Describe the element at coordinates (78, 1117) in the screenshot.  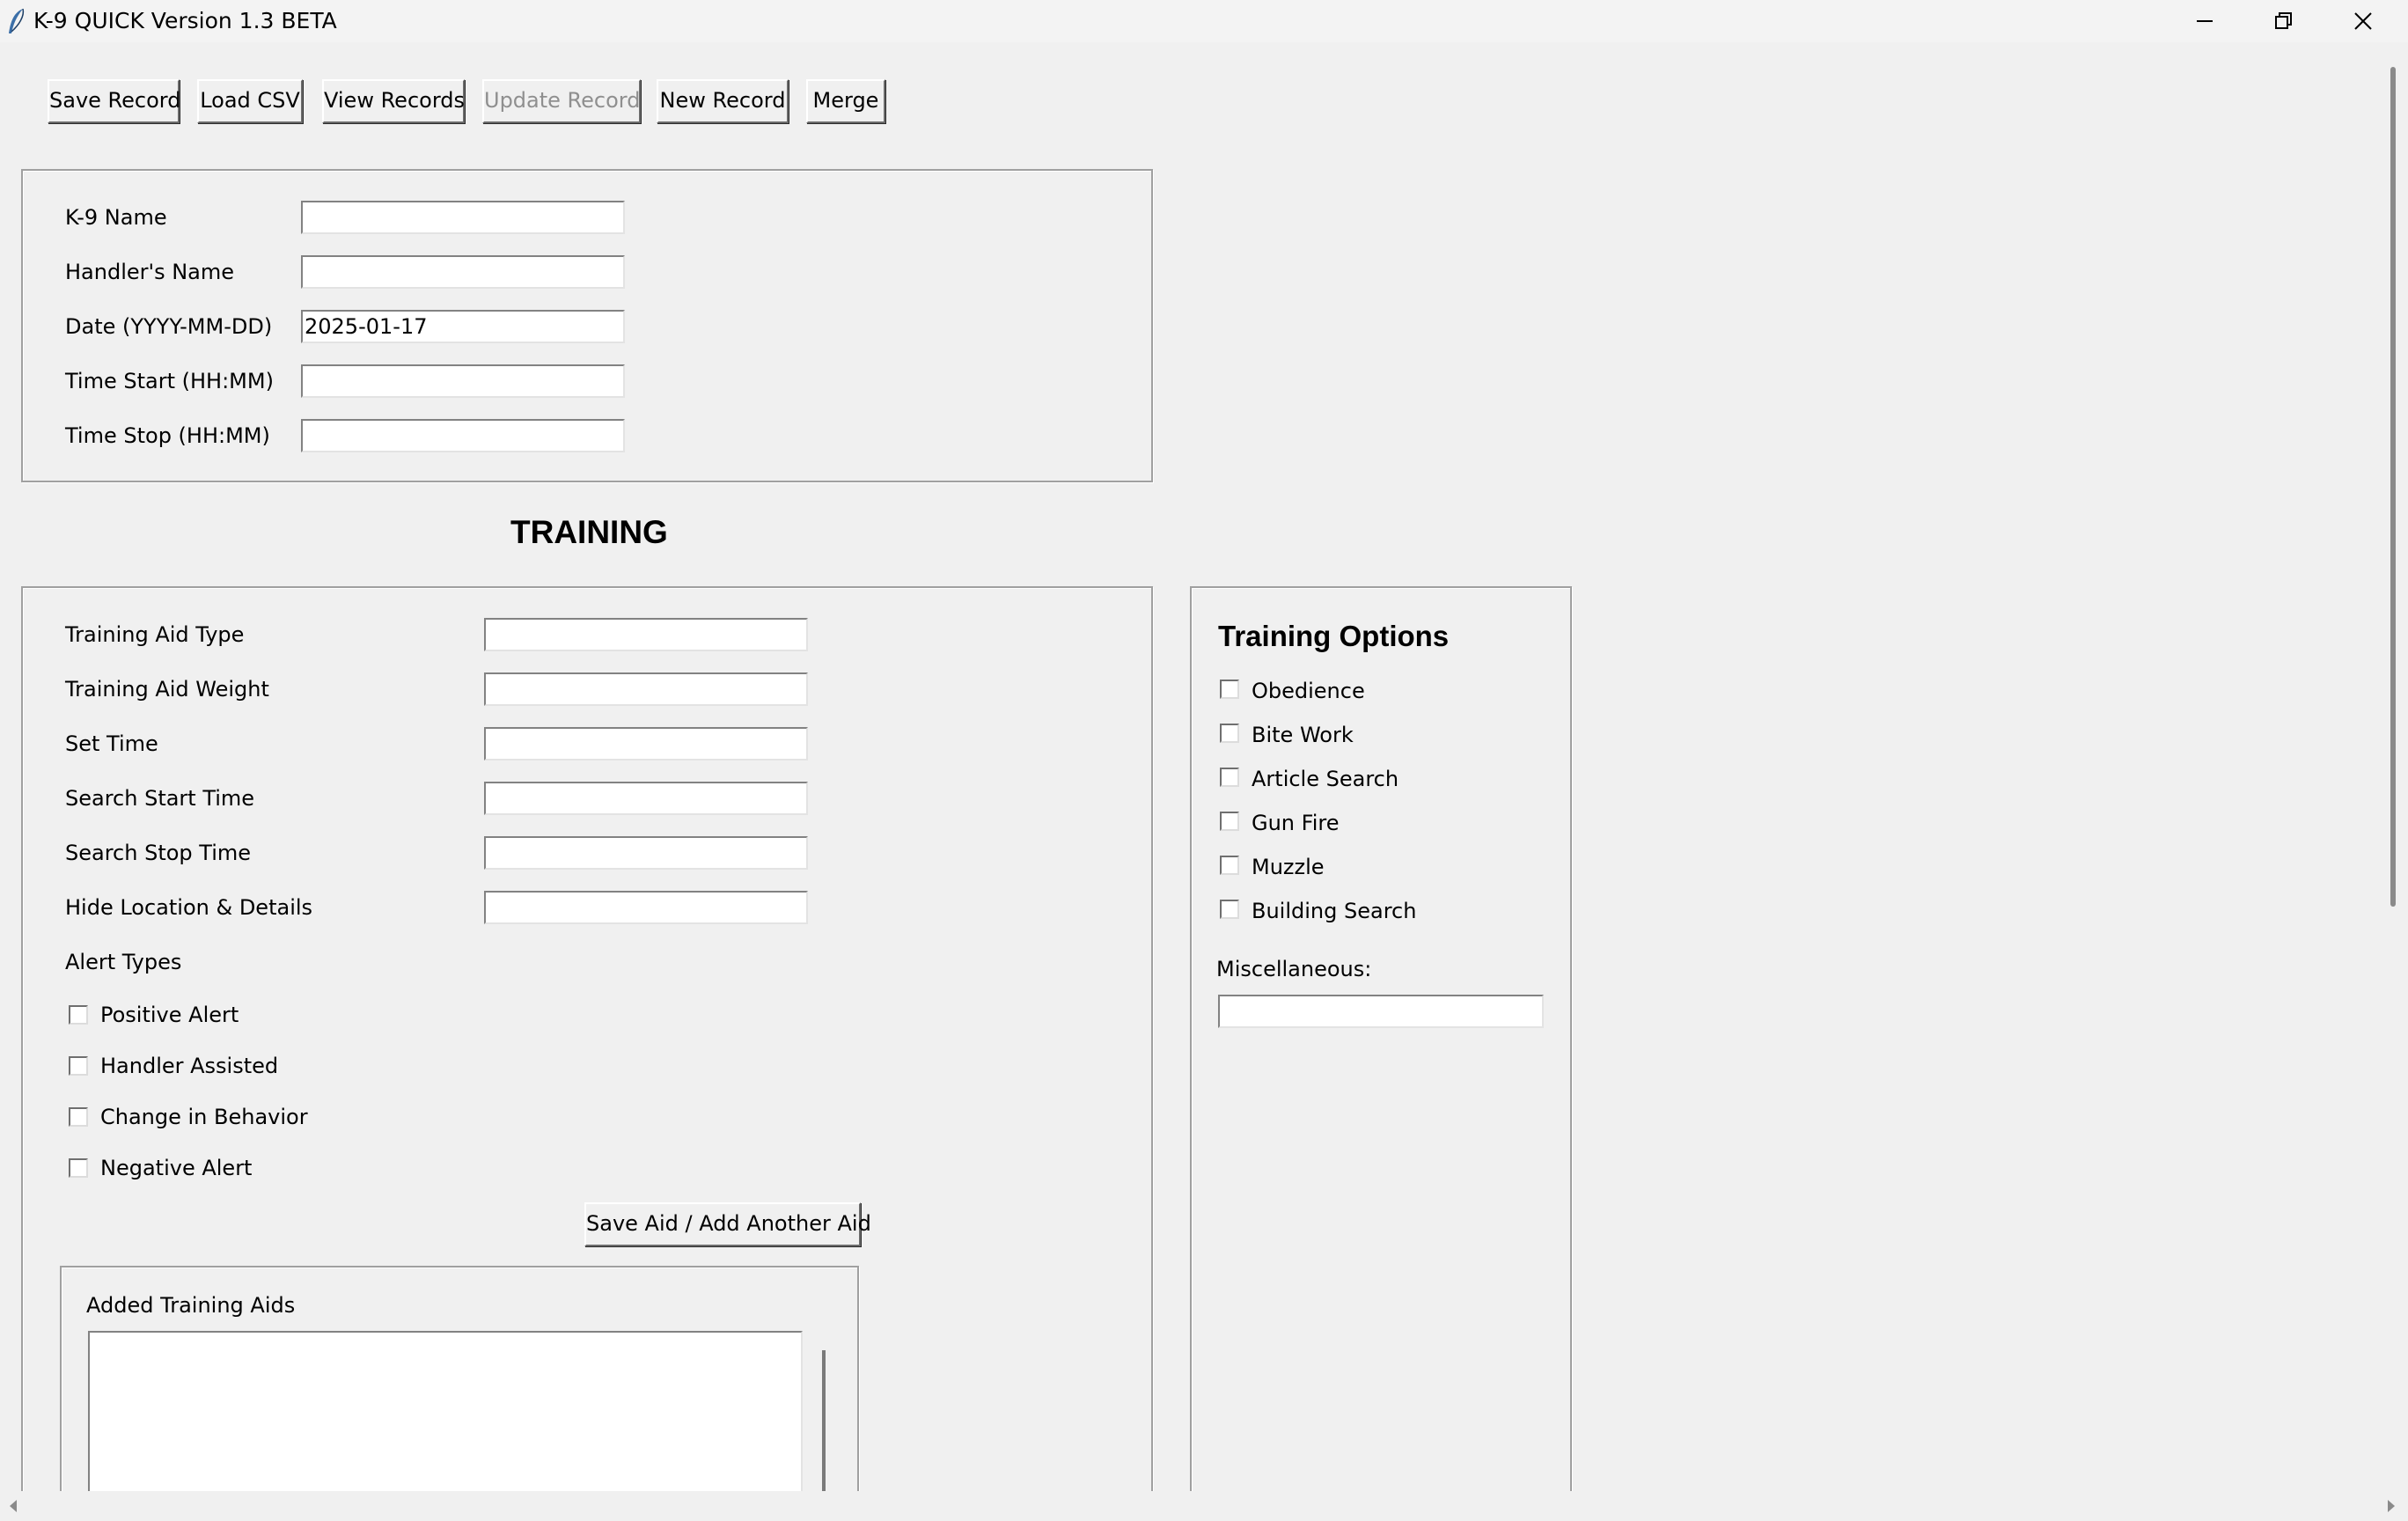
I see `change-in-behavior-checkbox` at that location.